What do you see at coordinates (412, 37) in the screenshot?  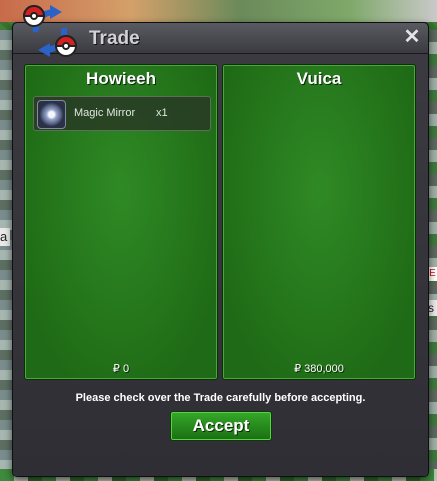 I see `close-icon: ✕` at bounding box center [412, 37].